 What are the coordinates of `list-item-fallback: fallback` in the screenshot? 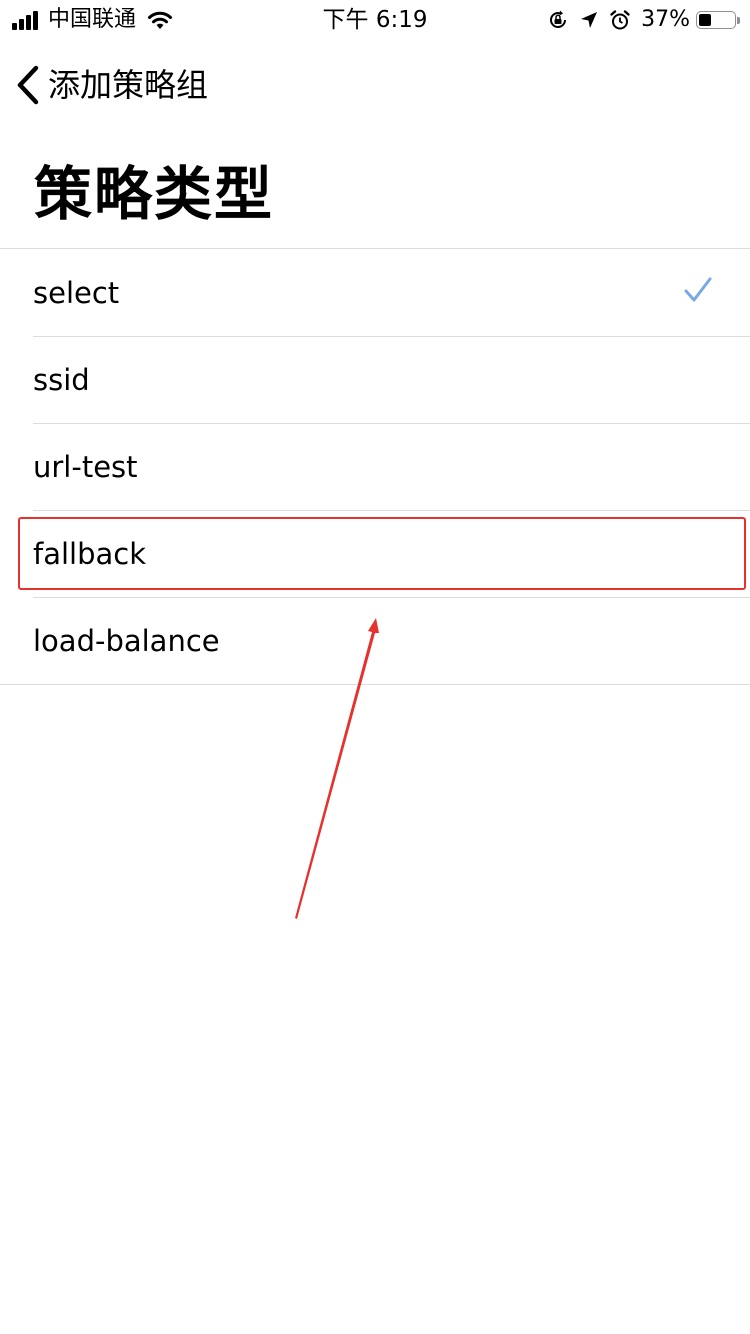 It's located at (375, 553).